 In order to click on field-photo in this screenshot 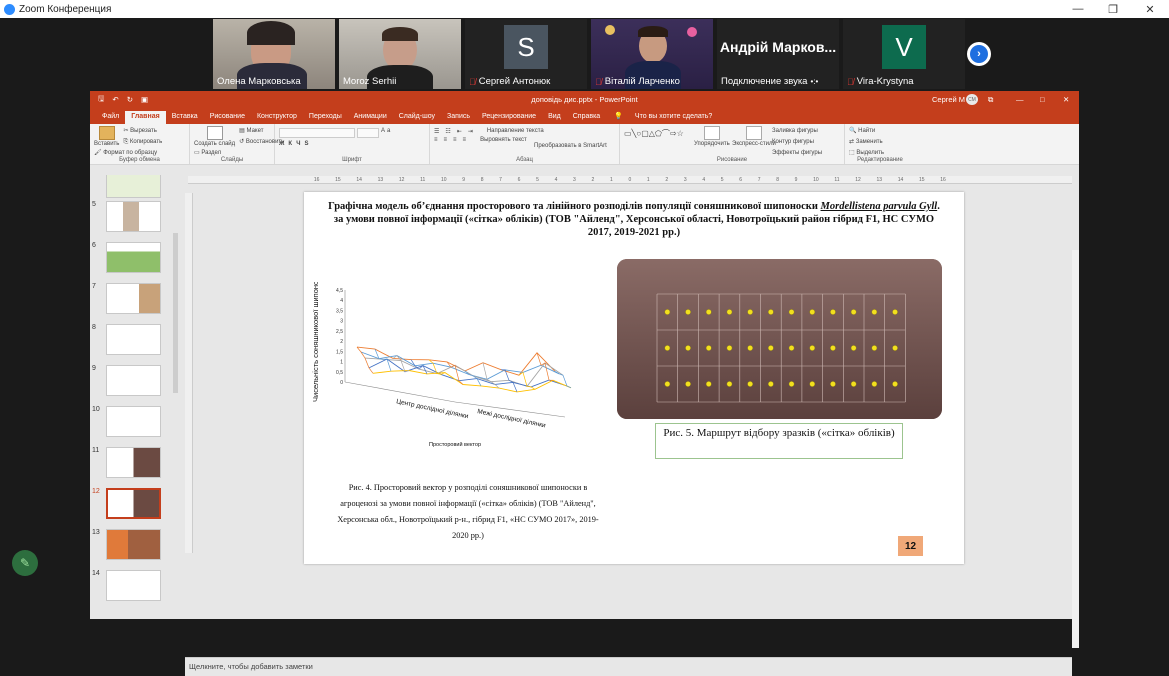, I will do `click(779, 339)`.